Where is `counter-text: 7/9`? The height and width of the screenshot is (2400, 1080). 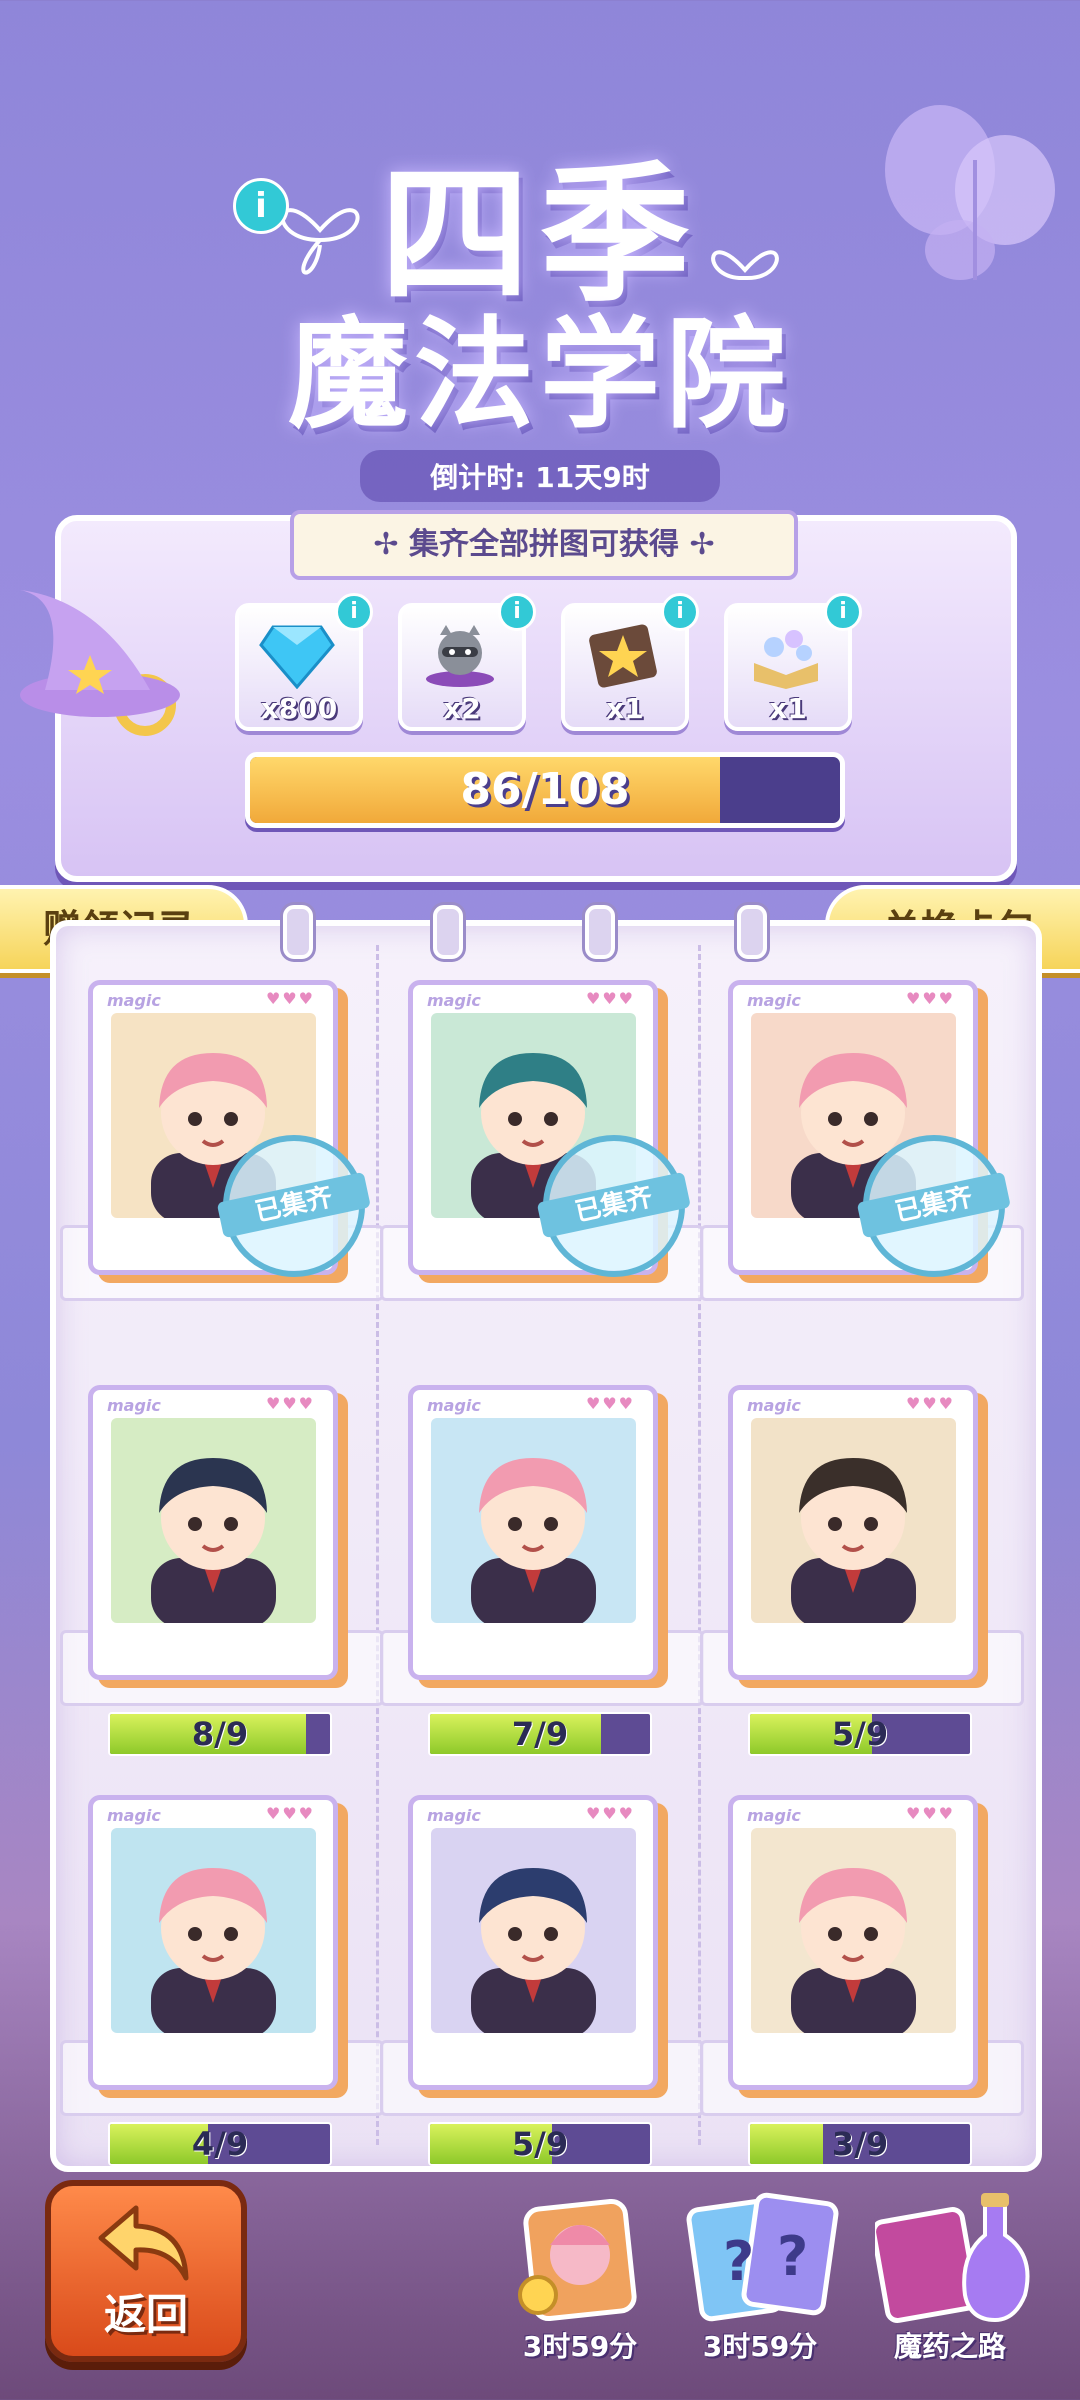
counter-text: 7/9 is located at coordinates (540, 1734).